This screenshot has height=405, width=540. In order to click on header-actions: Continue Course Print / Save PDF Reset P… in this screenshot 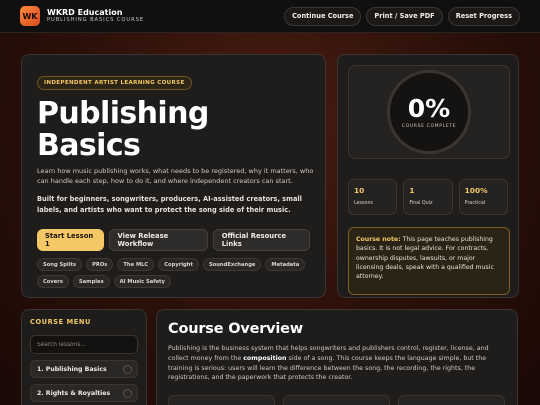, I will do `click(402, 16)`.